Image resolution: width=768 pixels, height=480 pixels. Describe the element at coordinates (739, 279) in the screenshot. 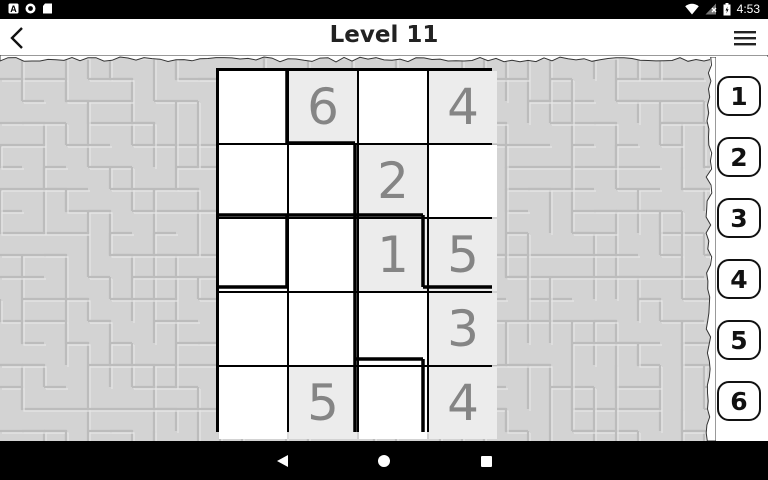

I see `number-button-4: 4` at that location.